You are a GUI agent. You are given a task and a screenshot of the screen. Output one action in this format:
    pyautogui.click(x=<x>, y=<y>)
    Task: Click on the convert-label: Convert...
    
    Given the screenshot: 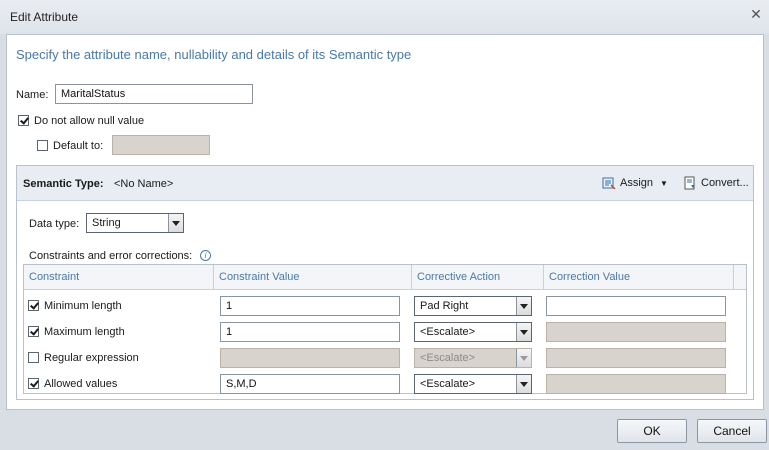 What is the action you would take?
    pyautogui.click(x=725, y=183)
    